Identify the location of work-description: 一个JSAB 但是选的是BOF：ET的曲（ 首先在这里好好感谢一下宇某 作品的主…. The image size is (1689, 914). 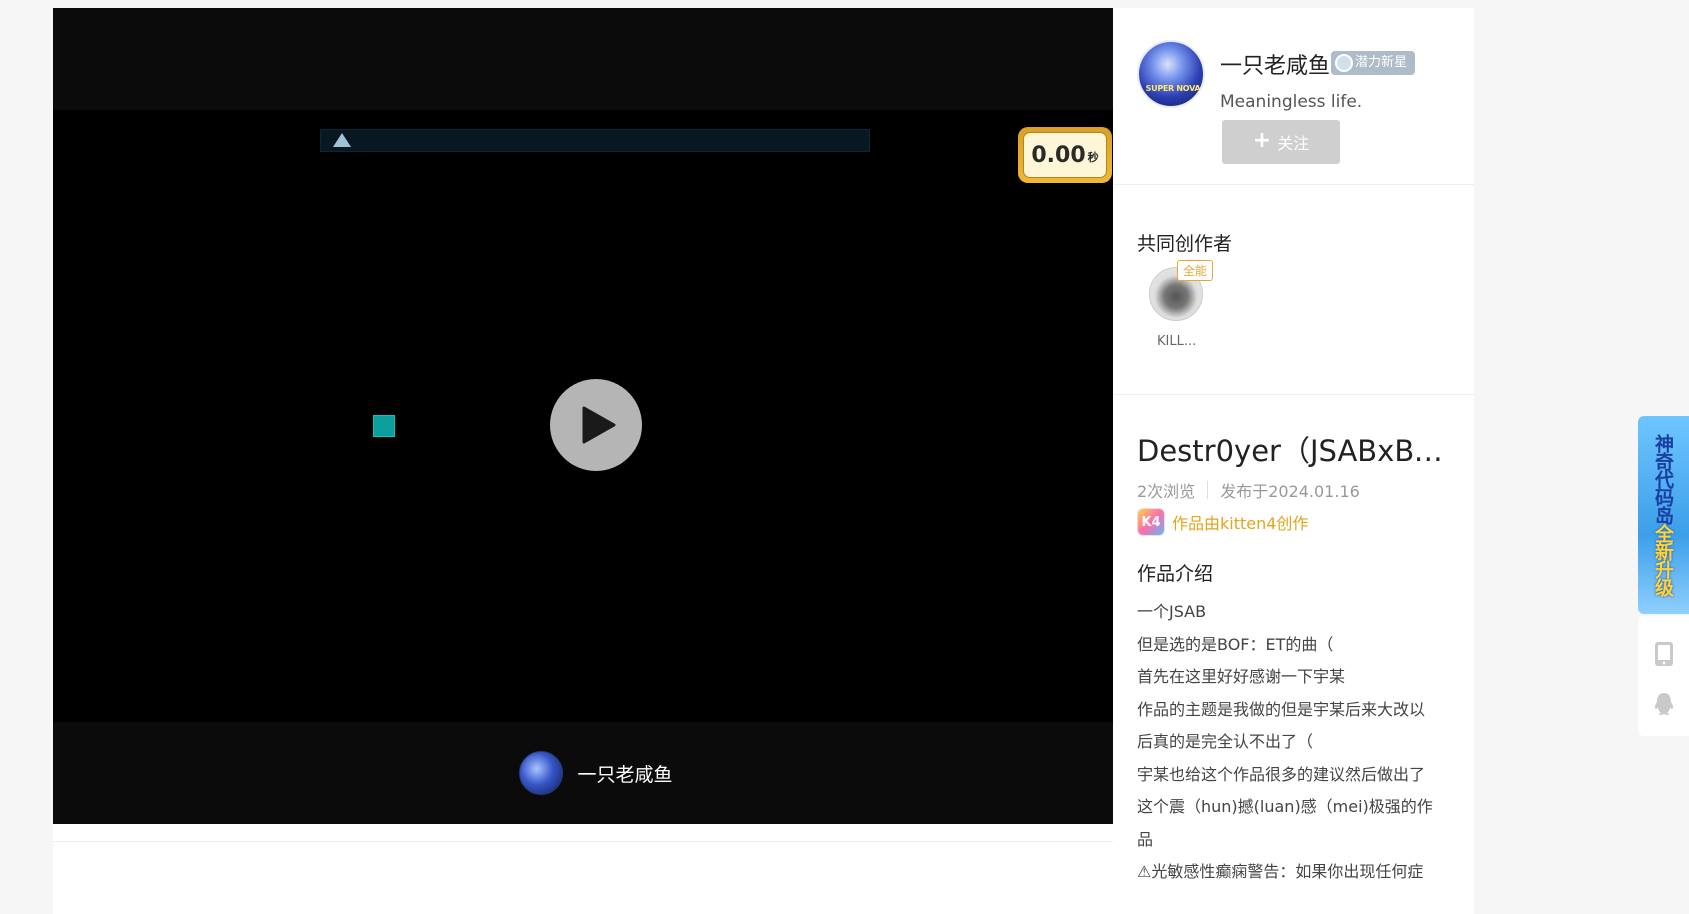
(1296, 742).